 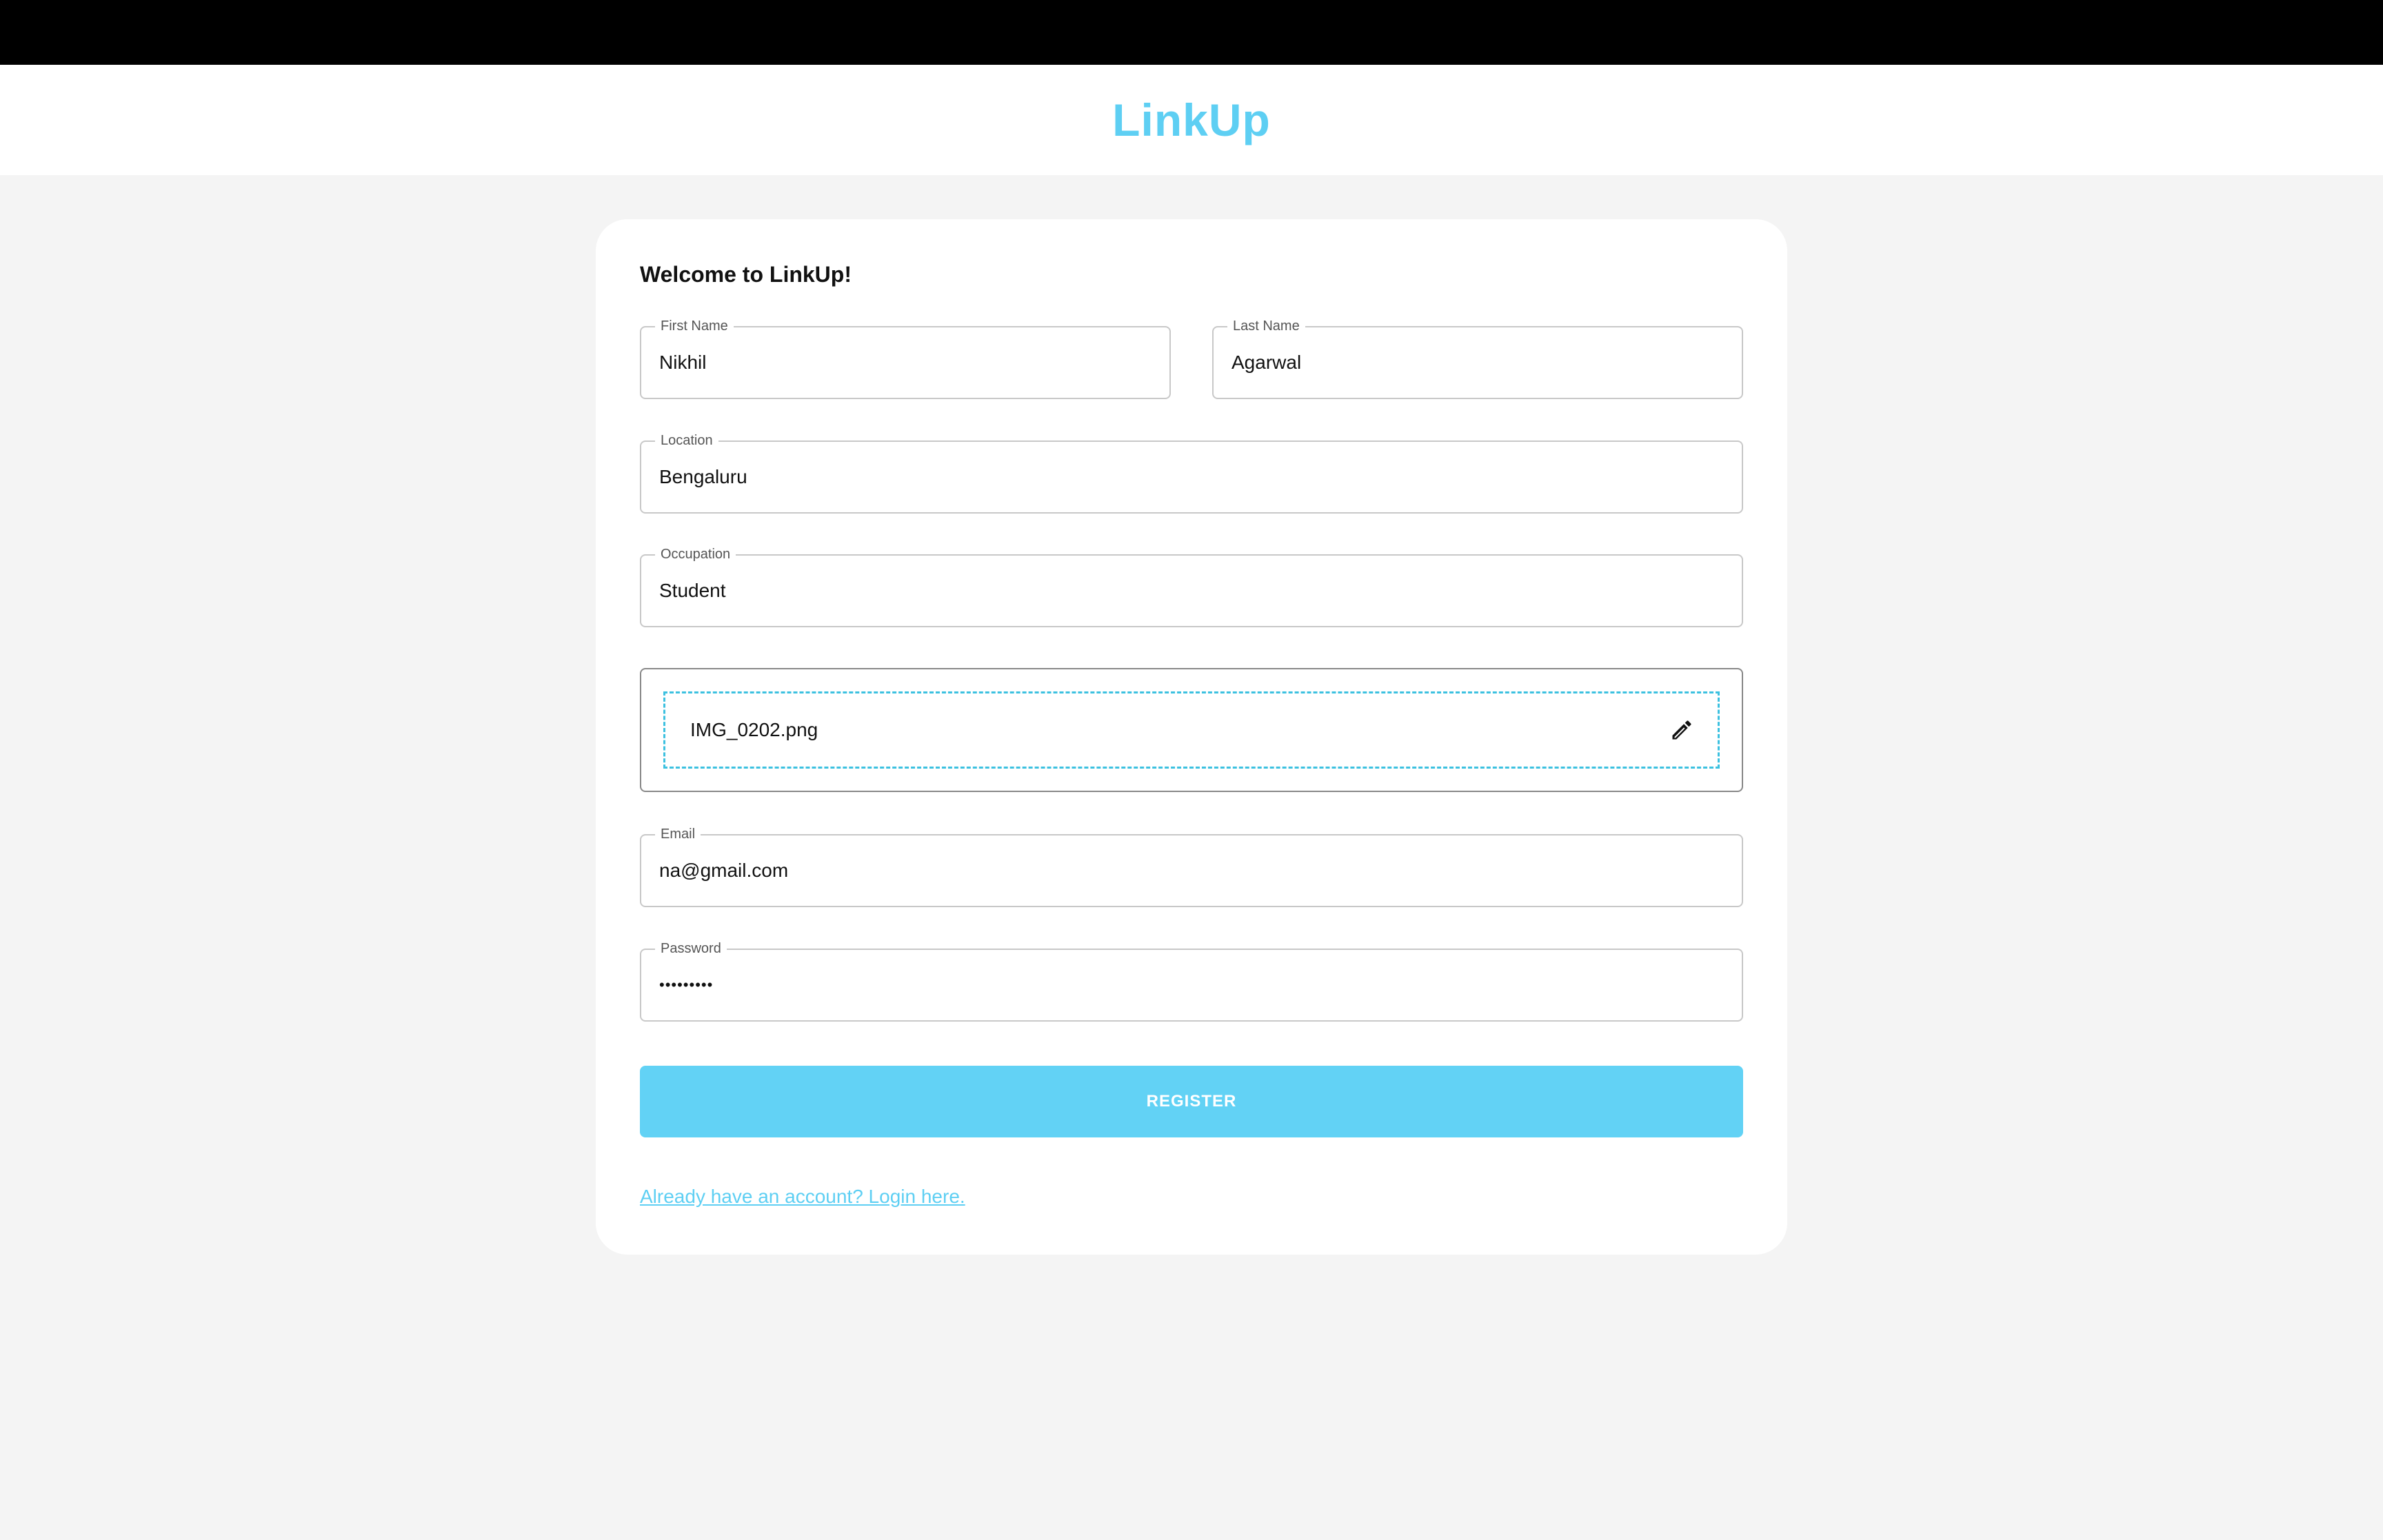 I want to click on picture-dropzone: IMG_0202.png, so click(x=1191, y=730).